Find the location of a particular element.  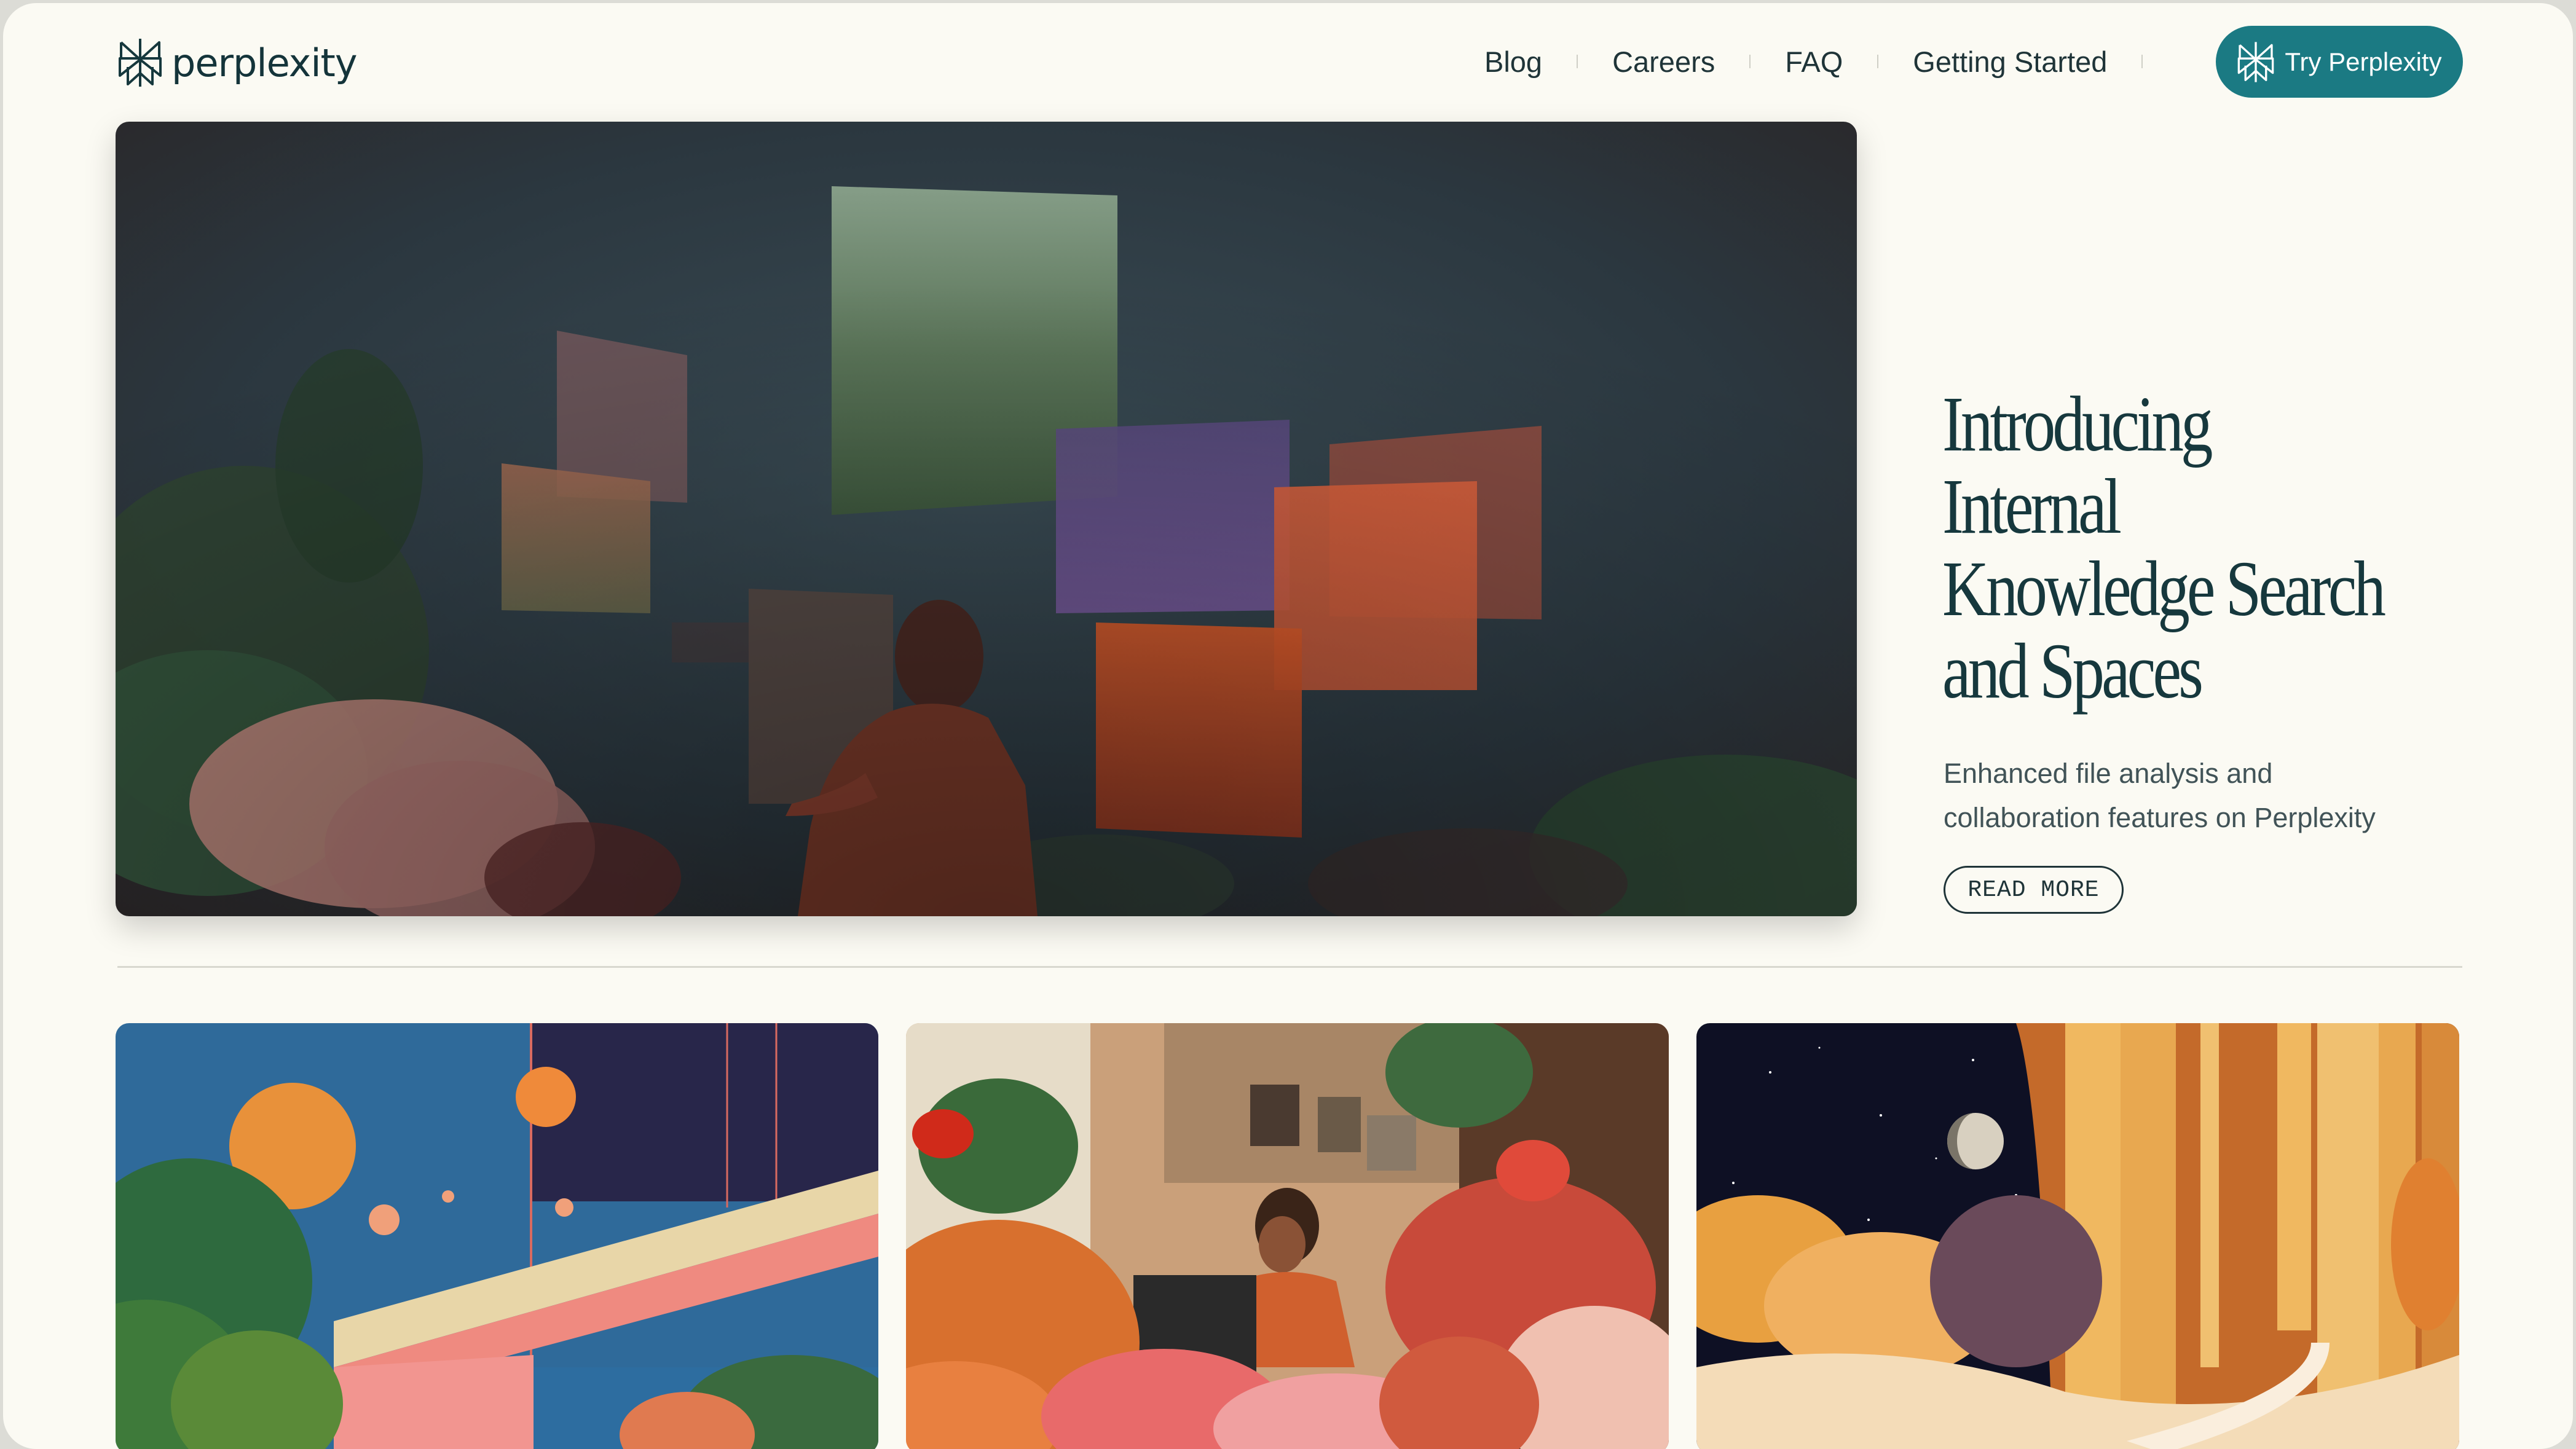

hero-title-line: Introducing is located at coordinates (2078, 424).